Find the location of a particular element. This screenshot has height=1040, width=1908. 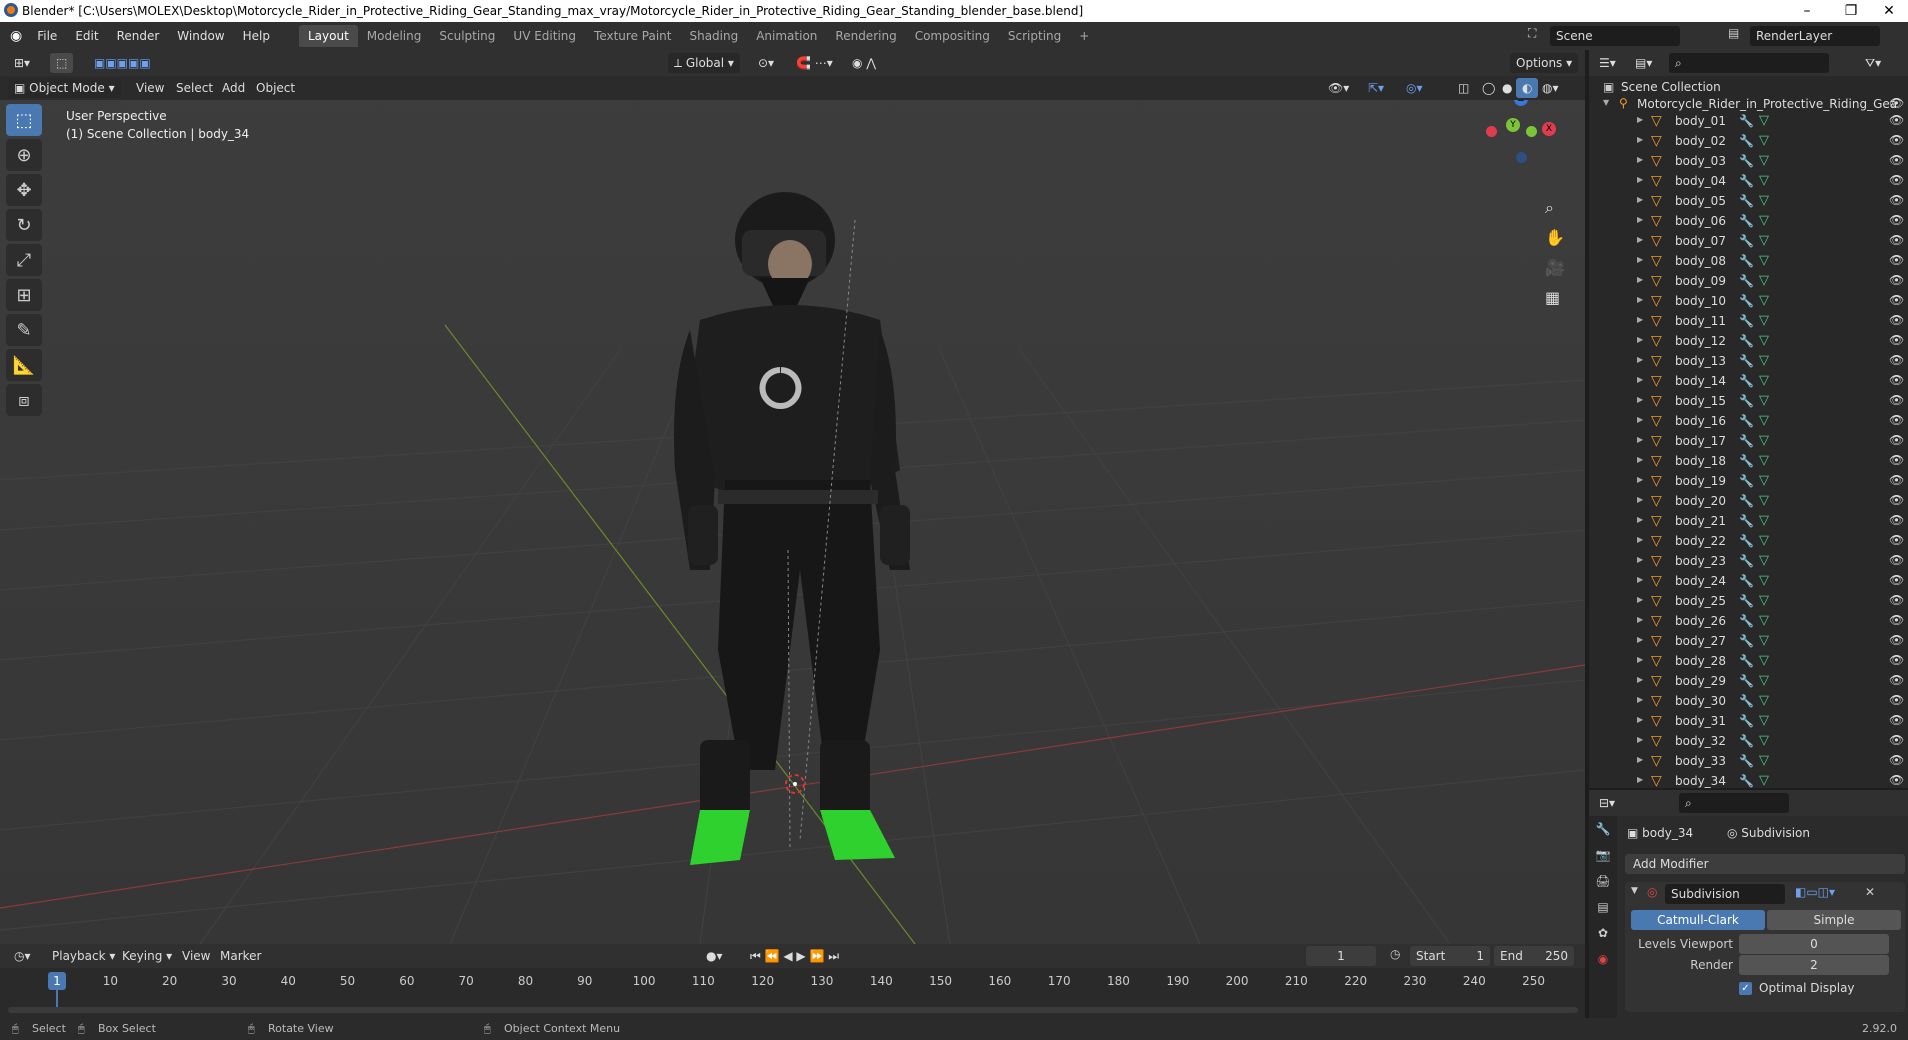

ortho-grid-icon: ▦ is located at coordinates (1552, 297).